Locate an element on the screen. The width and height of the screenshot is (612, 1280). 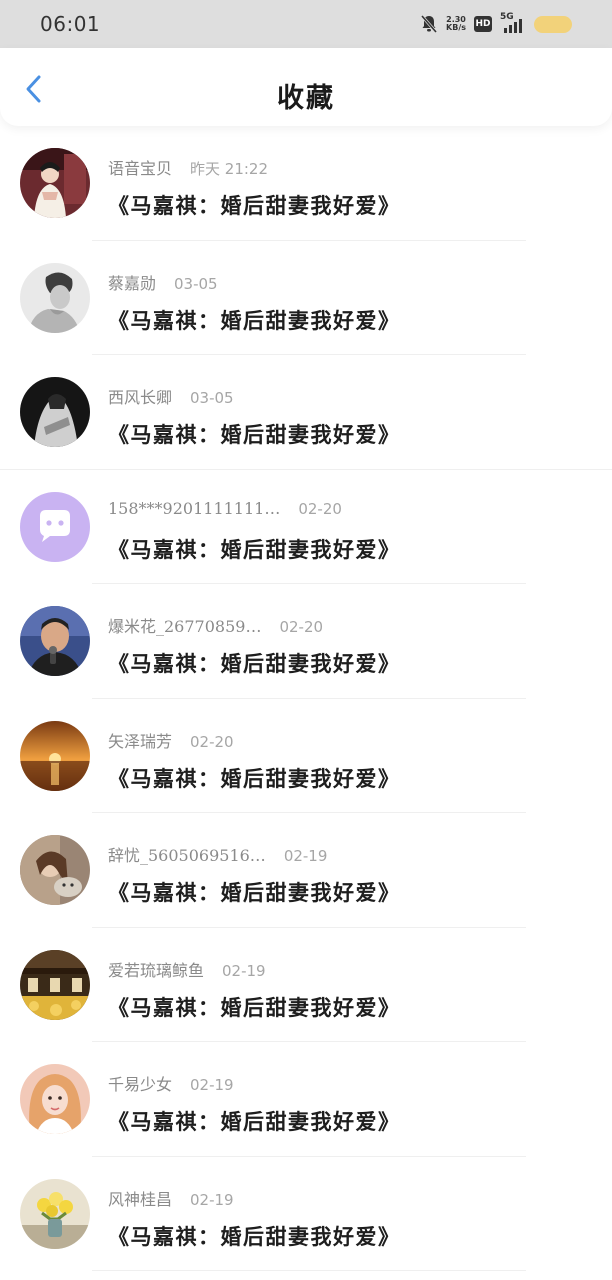
item-meta: 风神桂昌 02-19 is located at coordinates (171, 1198).